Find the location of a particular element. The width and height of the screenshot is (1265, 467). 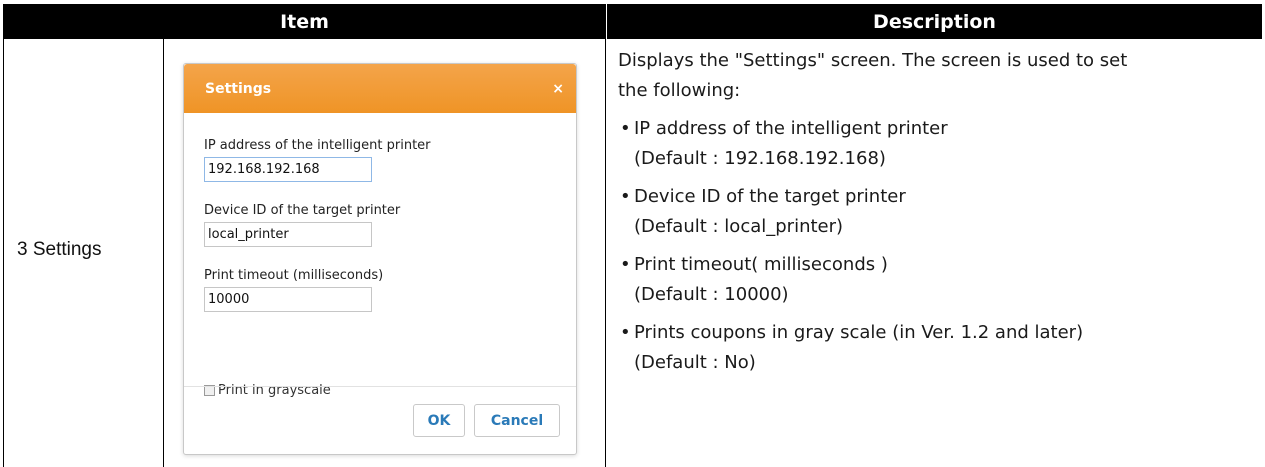

header-description: Description is located at coordinates (934, 21).